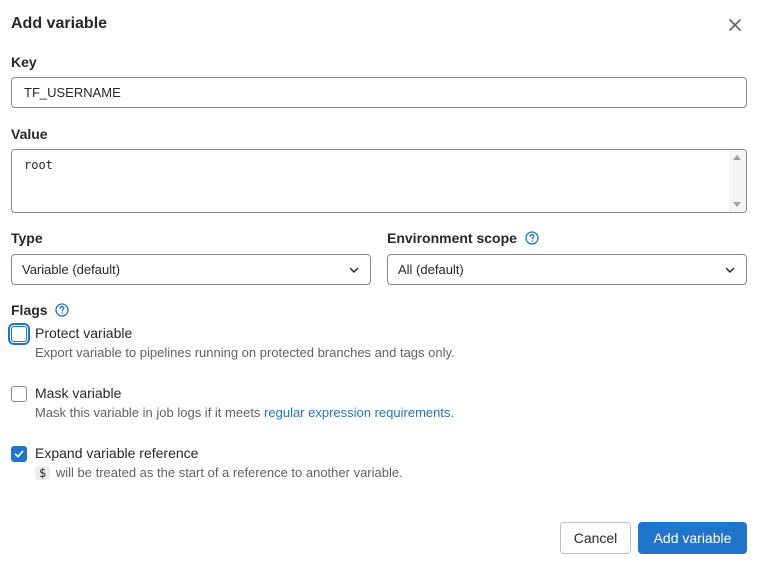 The height and width of the screenshot is (568, 761). What do you see at coordinates (83, 333) in the screenshot?
I see `protect-variable-label: Protect variable` at bounding box center [83, 333].